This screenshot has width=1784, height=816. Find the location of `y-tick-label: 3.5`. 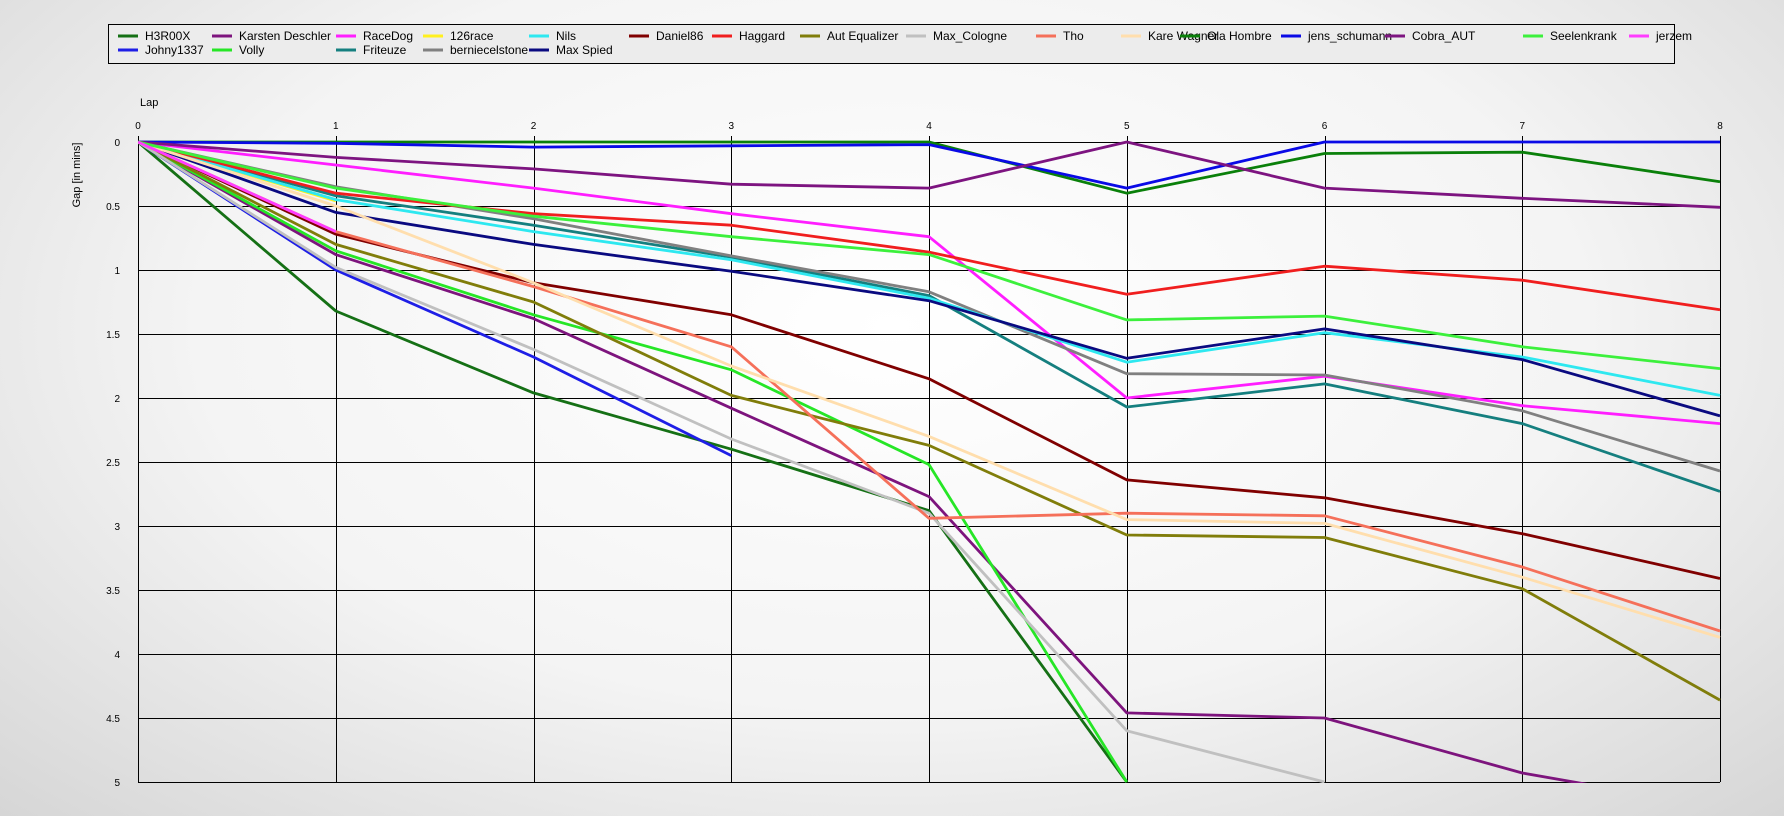

y-tick-label: 3.5 is located at coordinates (113, 591).